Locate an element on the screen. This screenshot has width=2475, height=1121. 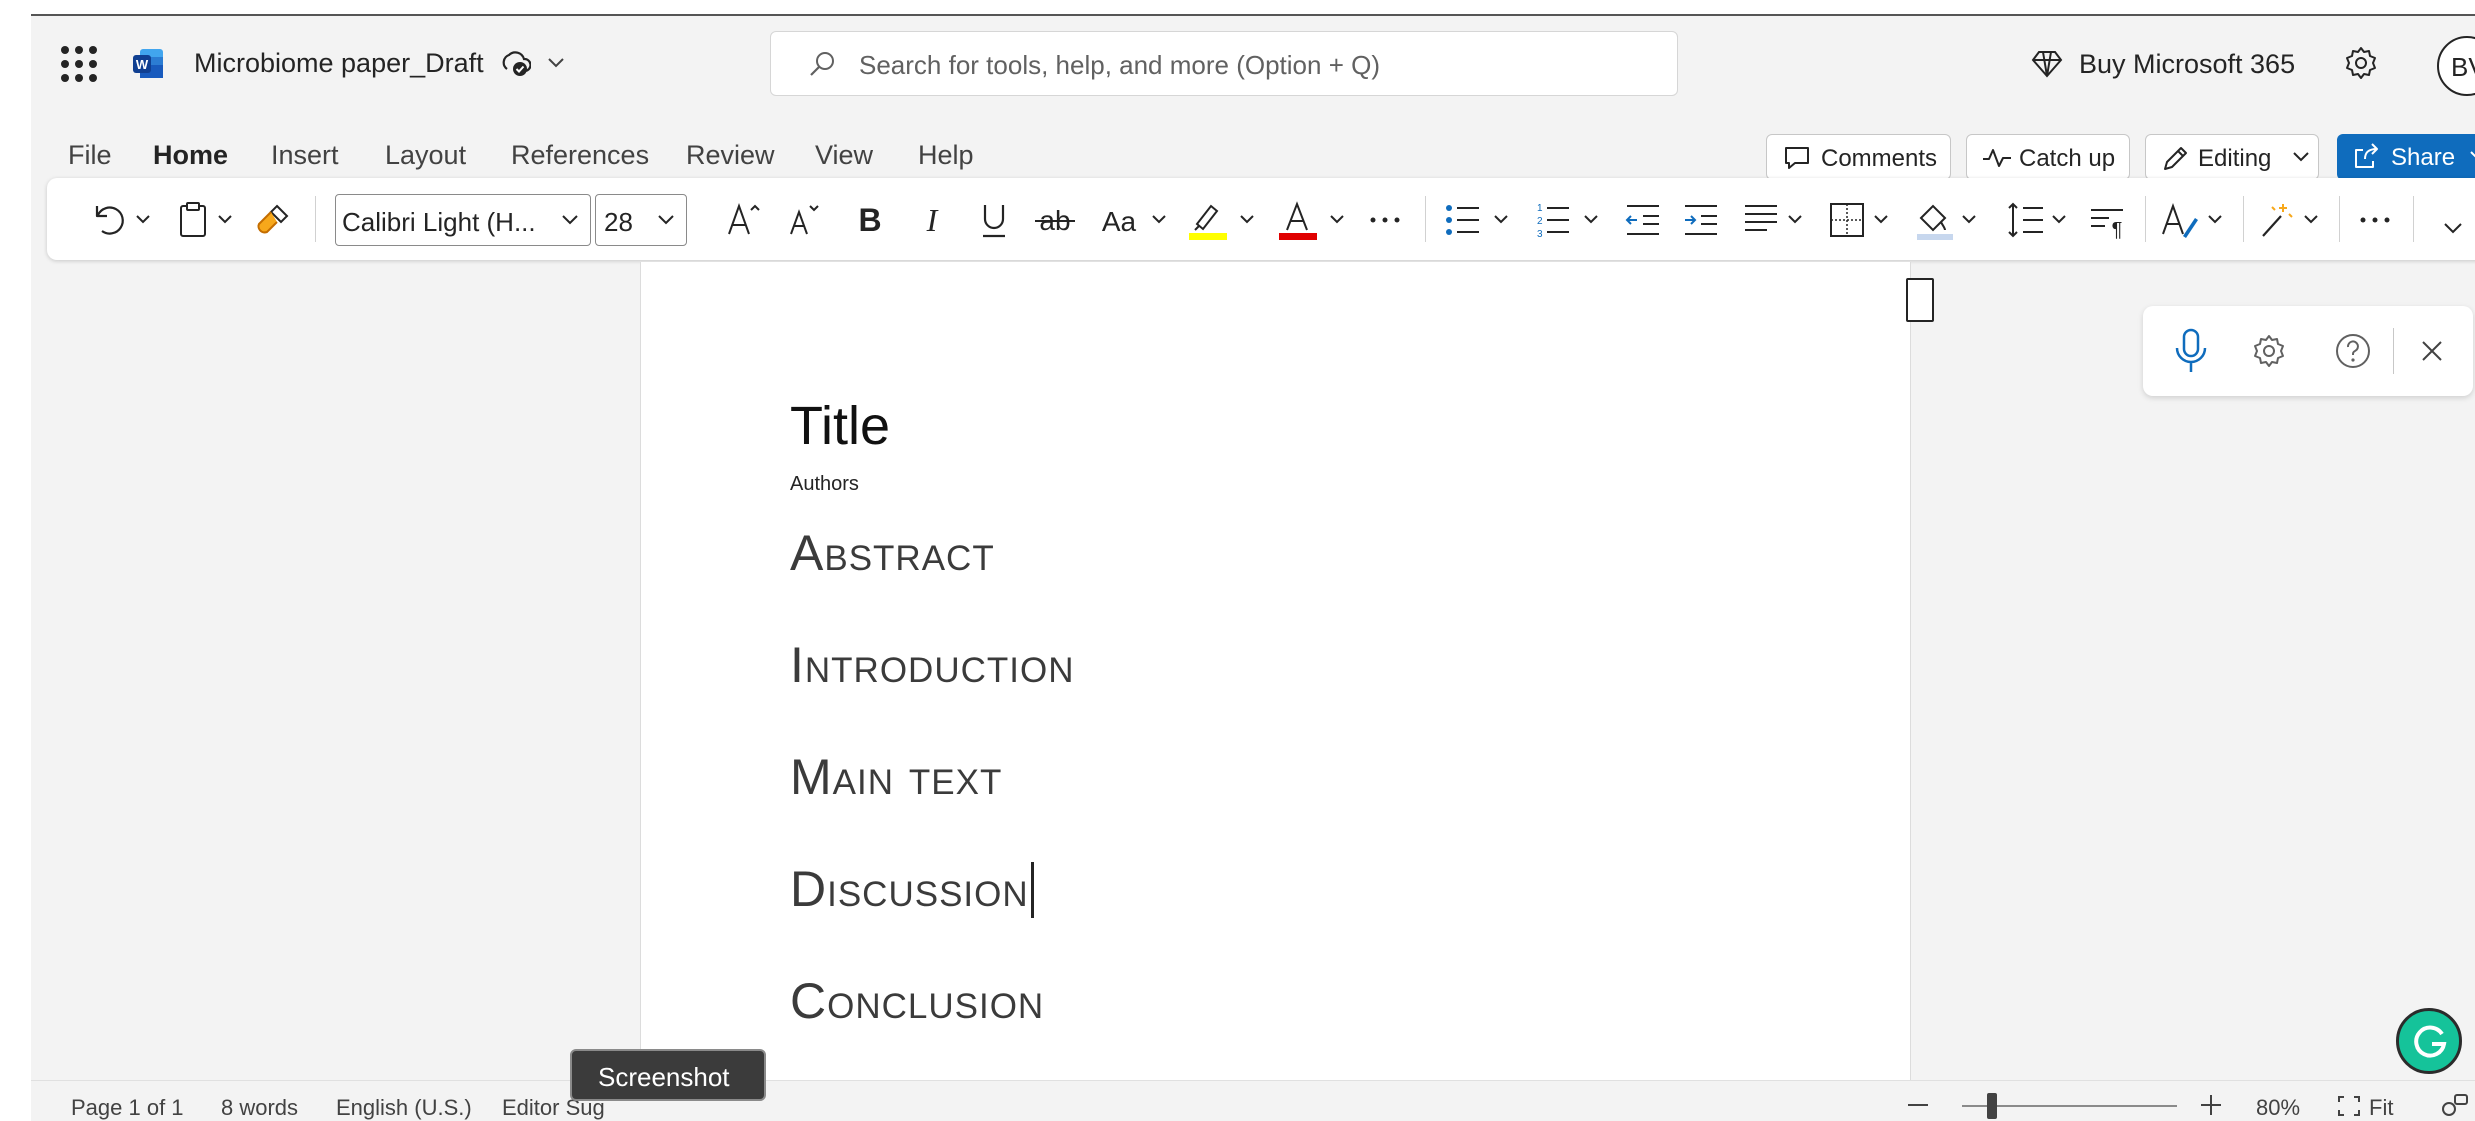
word-count: 8 words is located at coordinates (259, 1108).